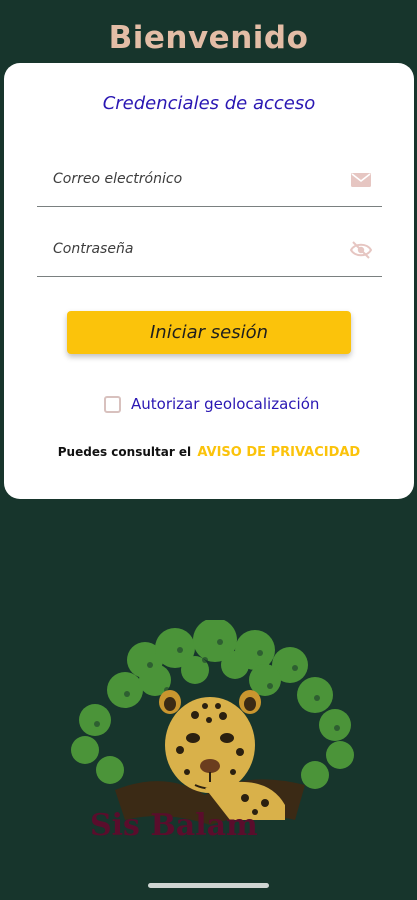 The height and width of the screenshot is (900, 417). Describe the element at coordinates (112, 404) in the screenshot. I see `geolocation-checkbox` at that location.